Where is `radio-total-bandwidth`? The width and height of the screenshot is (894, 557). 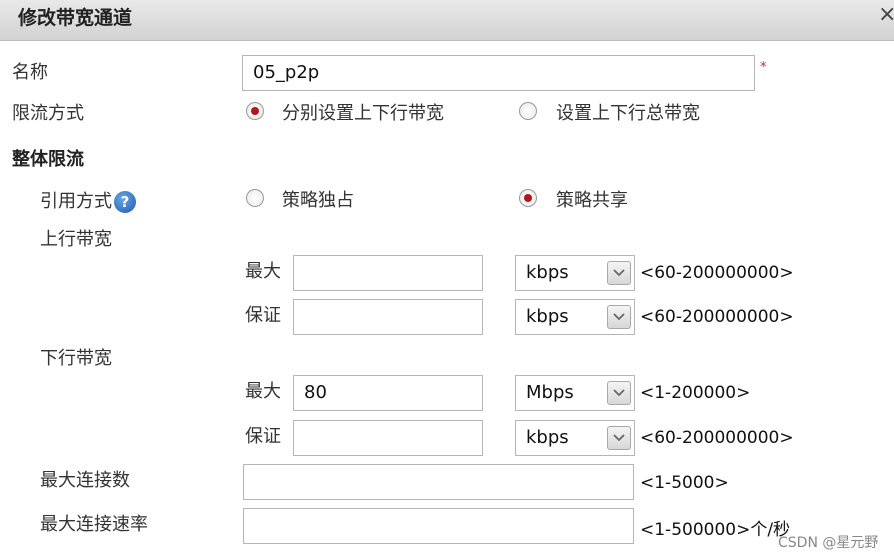
radio-total-bandwidth is located at coordinates (528, 111).